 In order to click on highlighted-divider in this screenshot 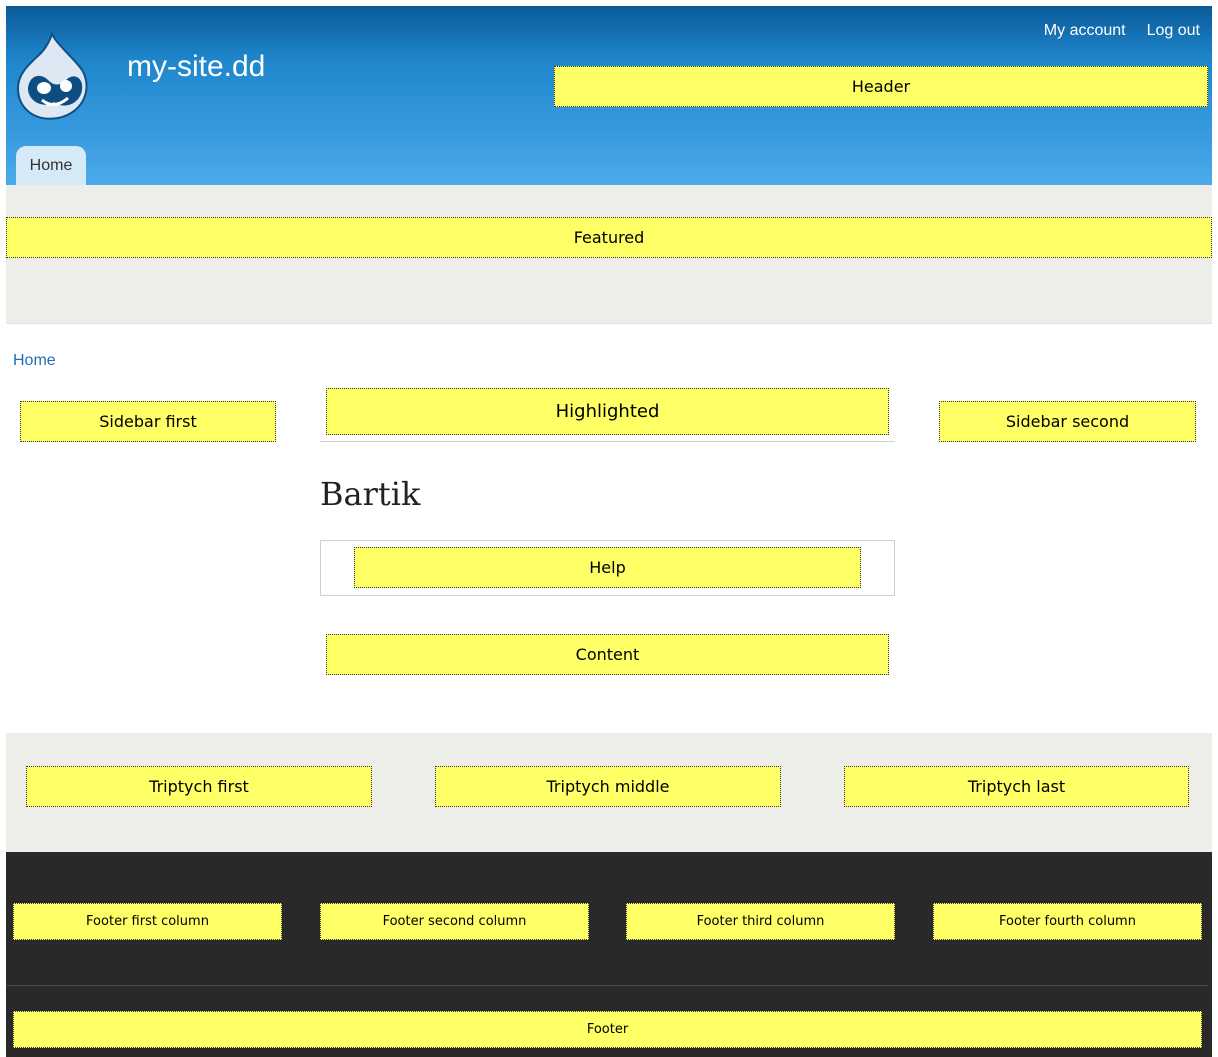, I will do `click(607, 441)`.